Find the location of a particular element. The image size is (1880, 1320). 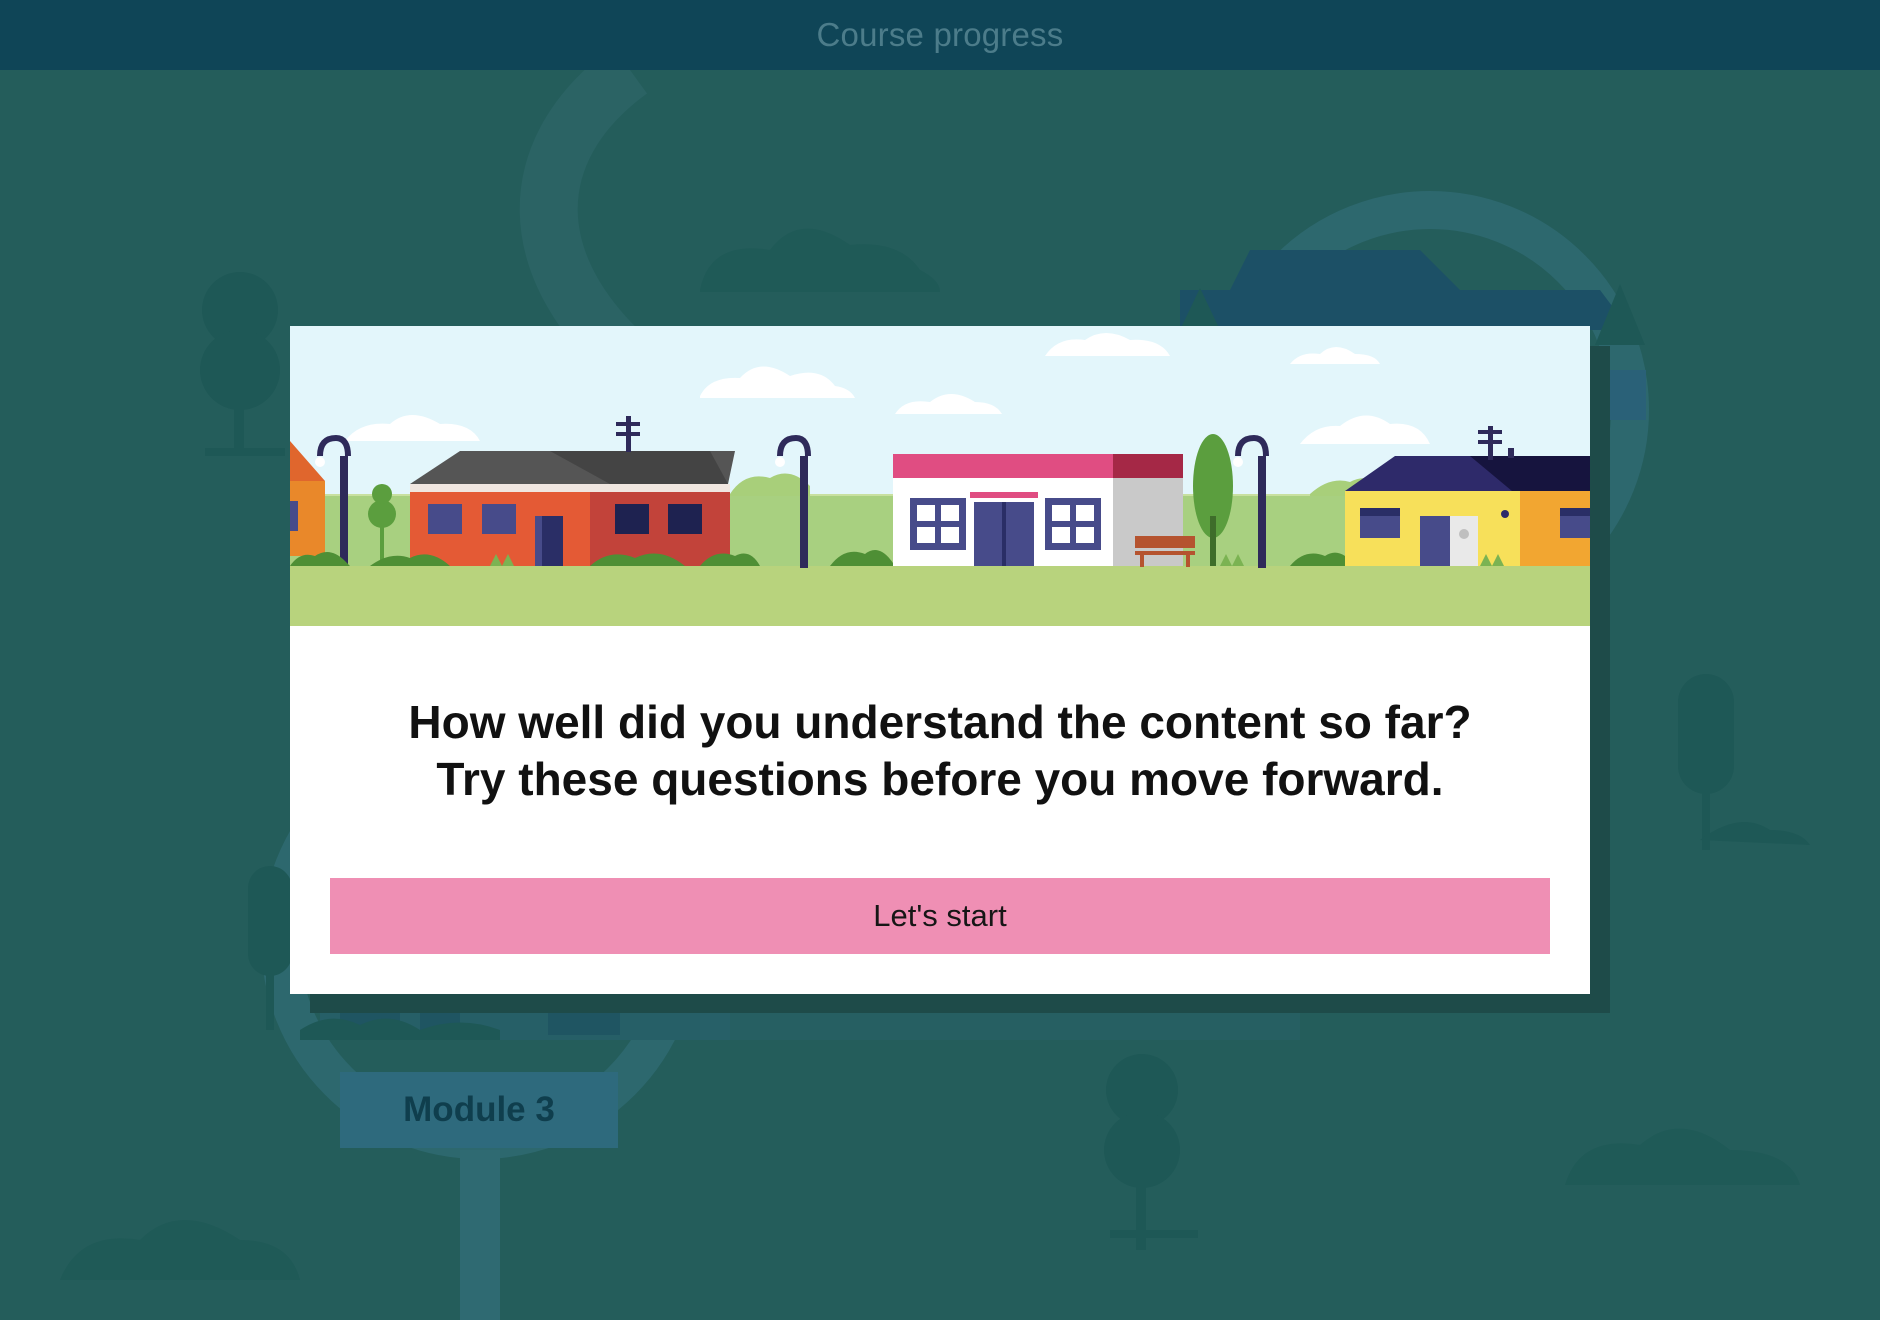

page-title: Course progress is located at coordinates (940, 34).